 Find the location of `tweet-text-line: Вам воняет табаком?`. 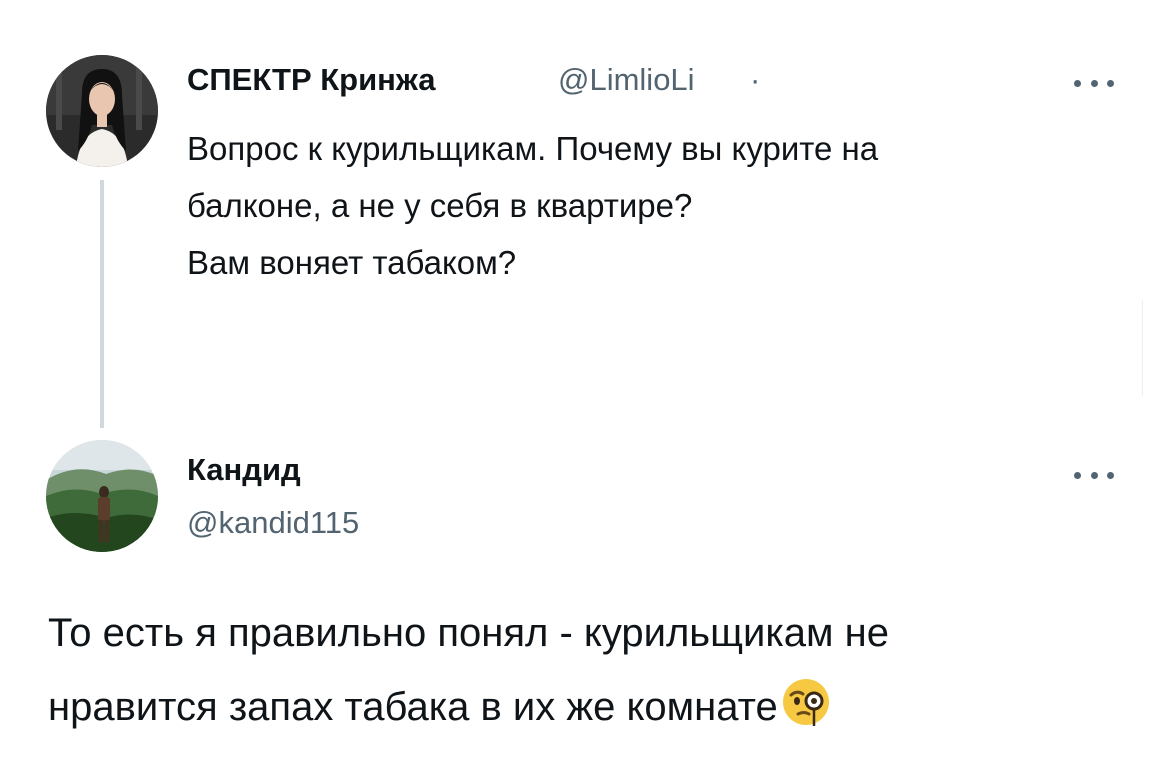

tweet-text-line: Вам воняет табаком? is located at coordinates (352, 262).